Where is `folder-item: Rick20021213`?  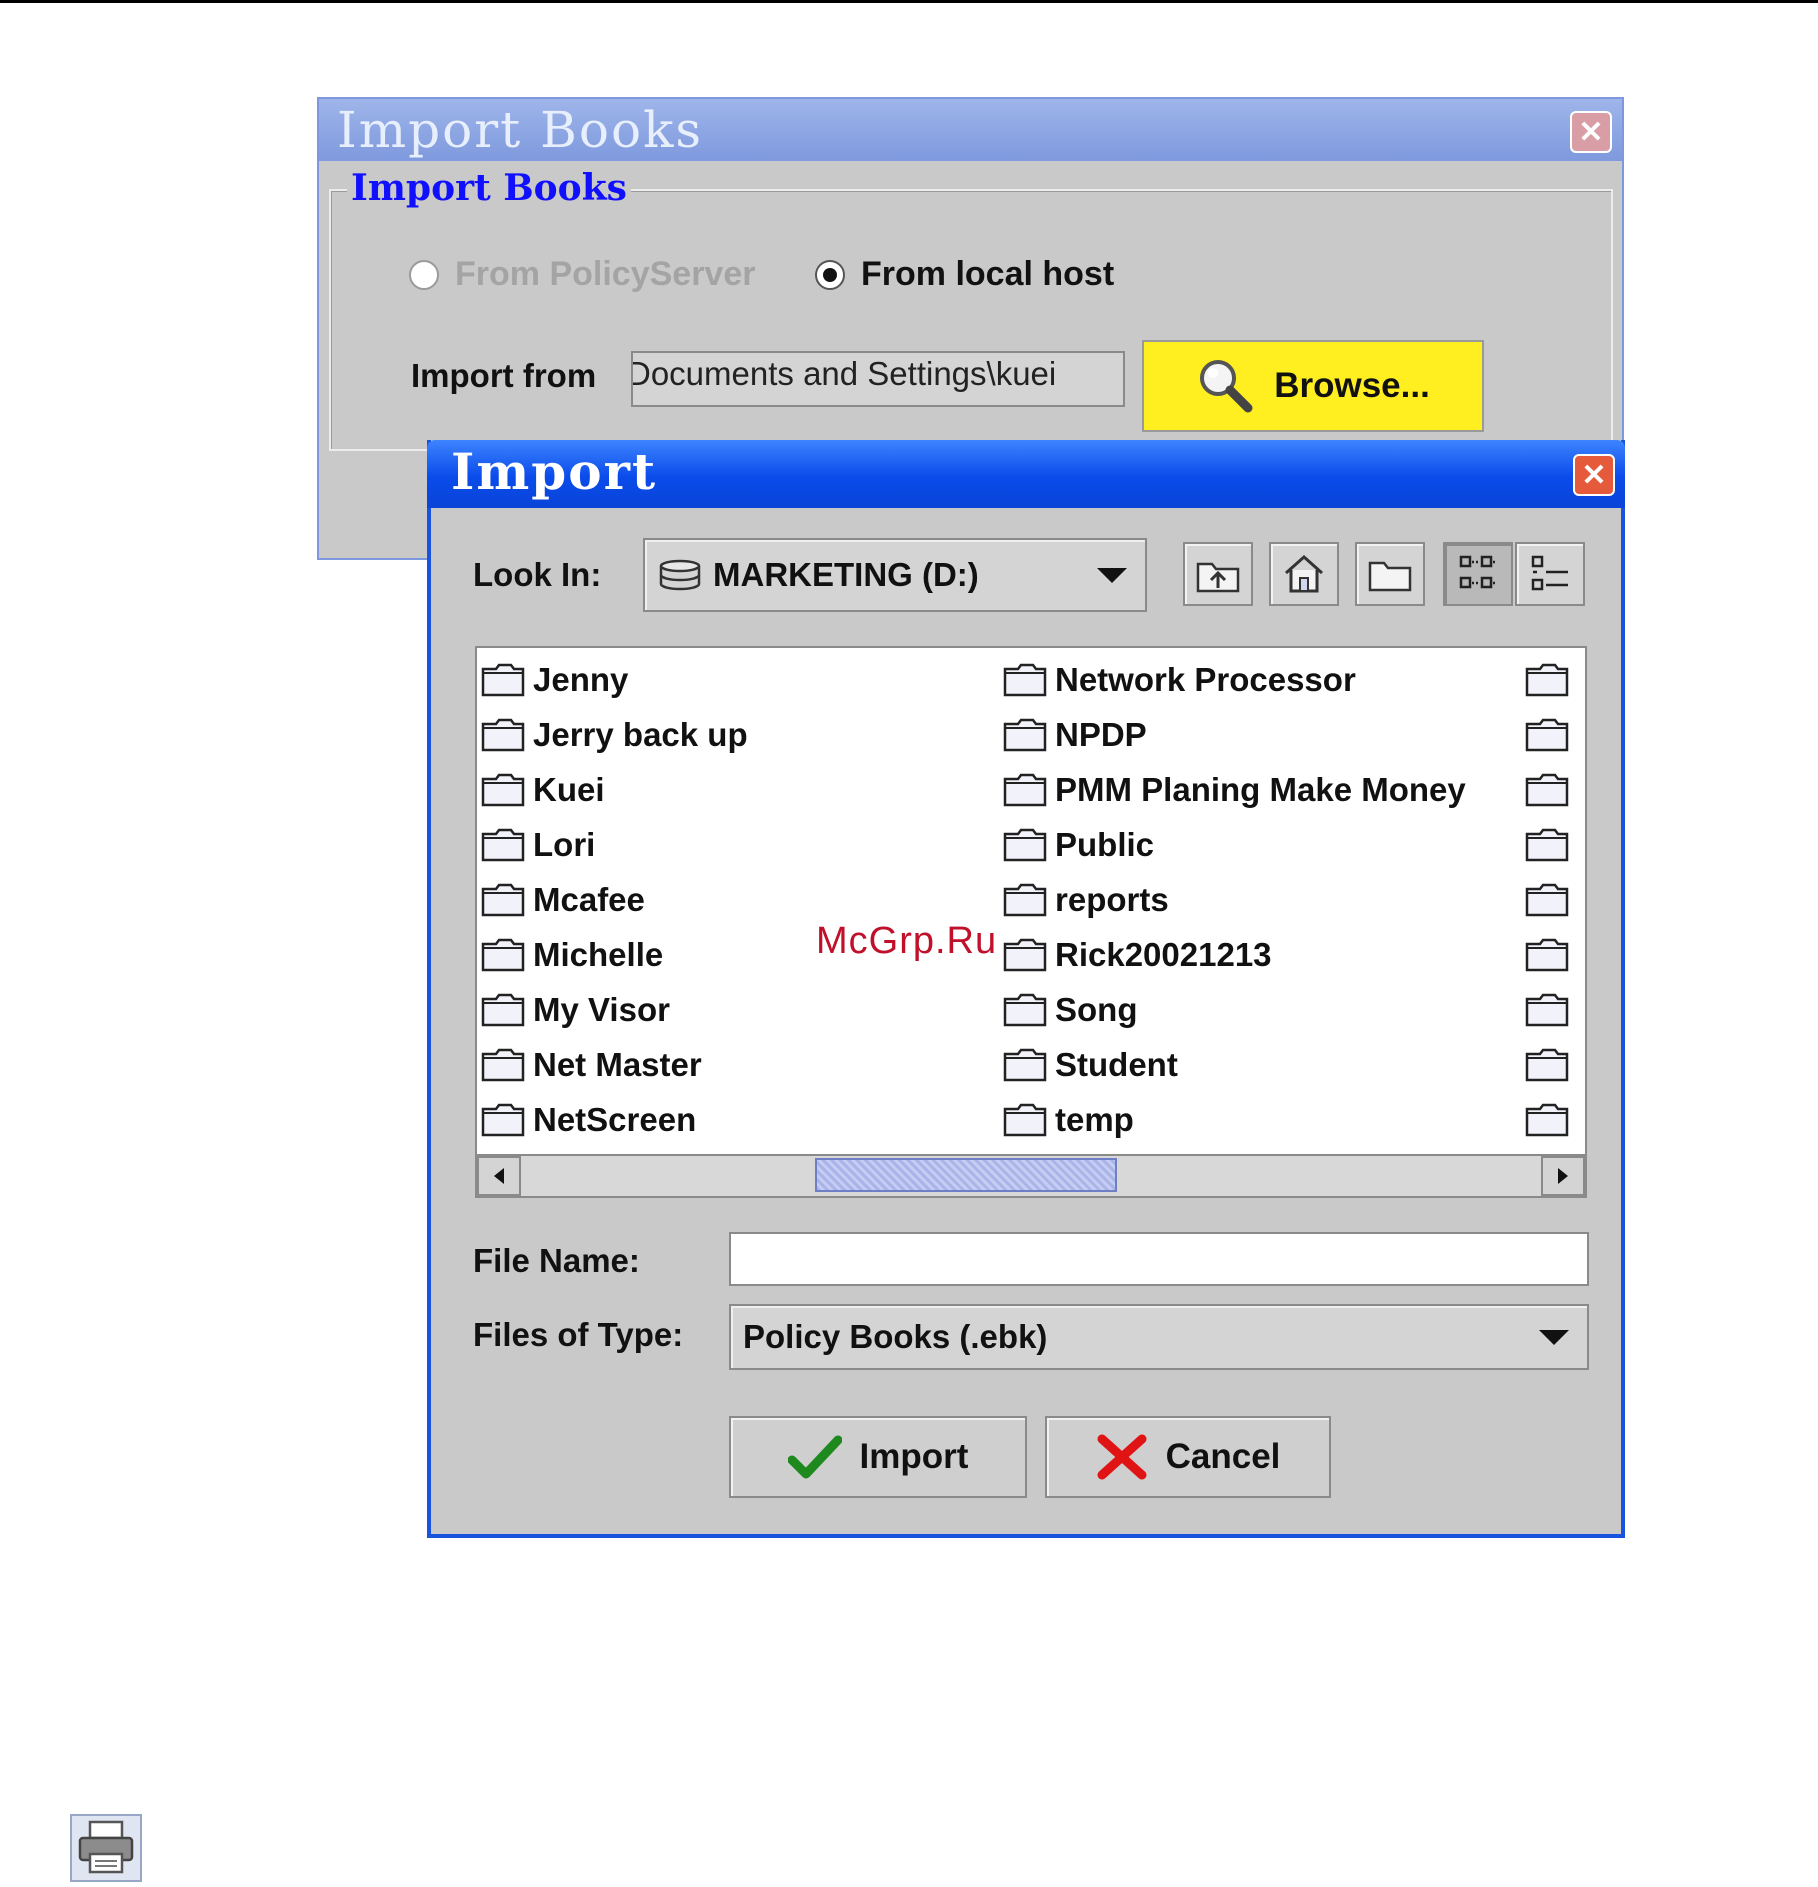 folder-item: Rick20021213 is located at coordinates (1234, 954).